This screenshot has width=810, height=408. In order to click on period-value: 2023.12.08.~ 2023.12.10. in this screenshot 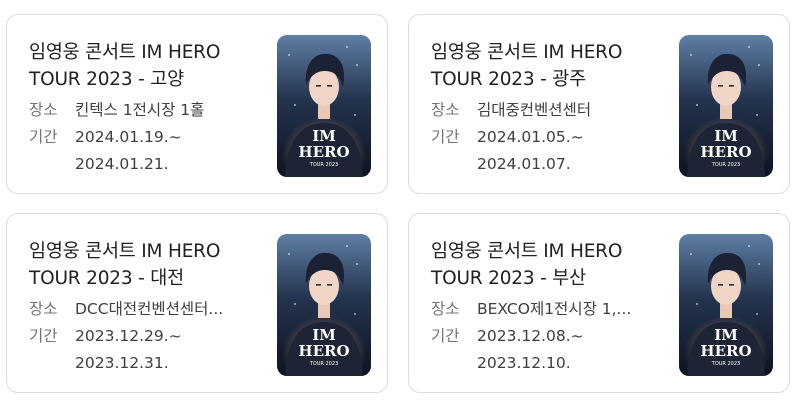, I will do `click(567, 350)`.